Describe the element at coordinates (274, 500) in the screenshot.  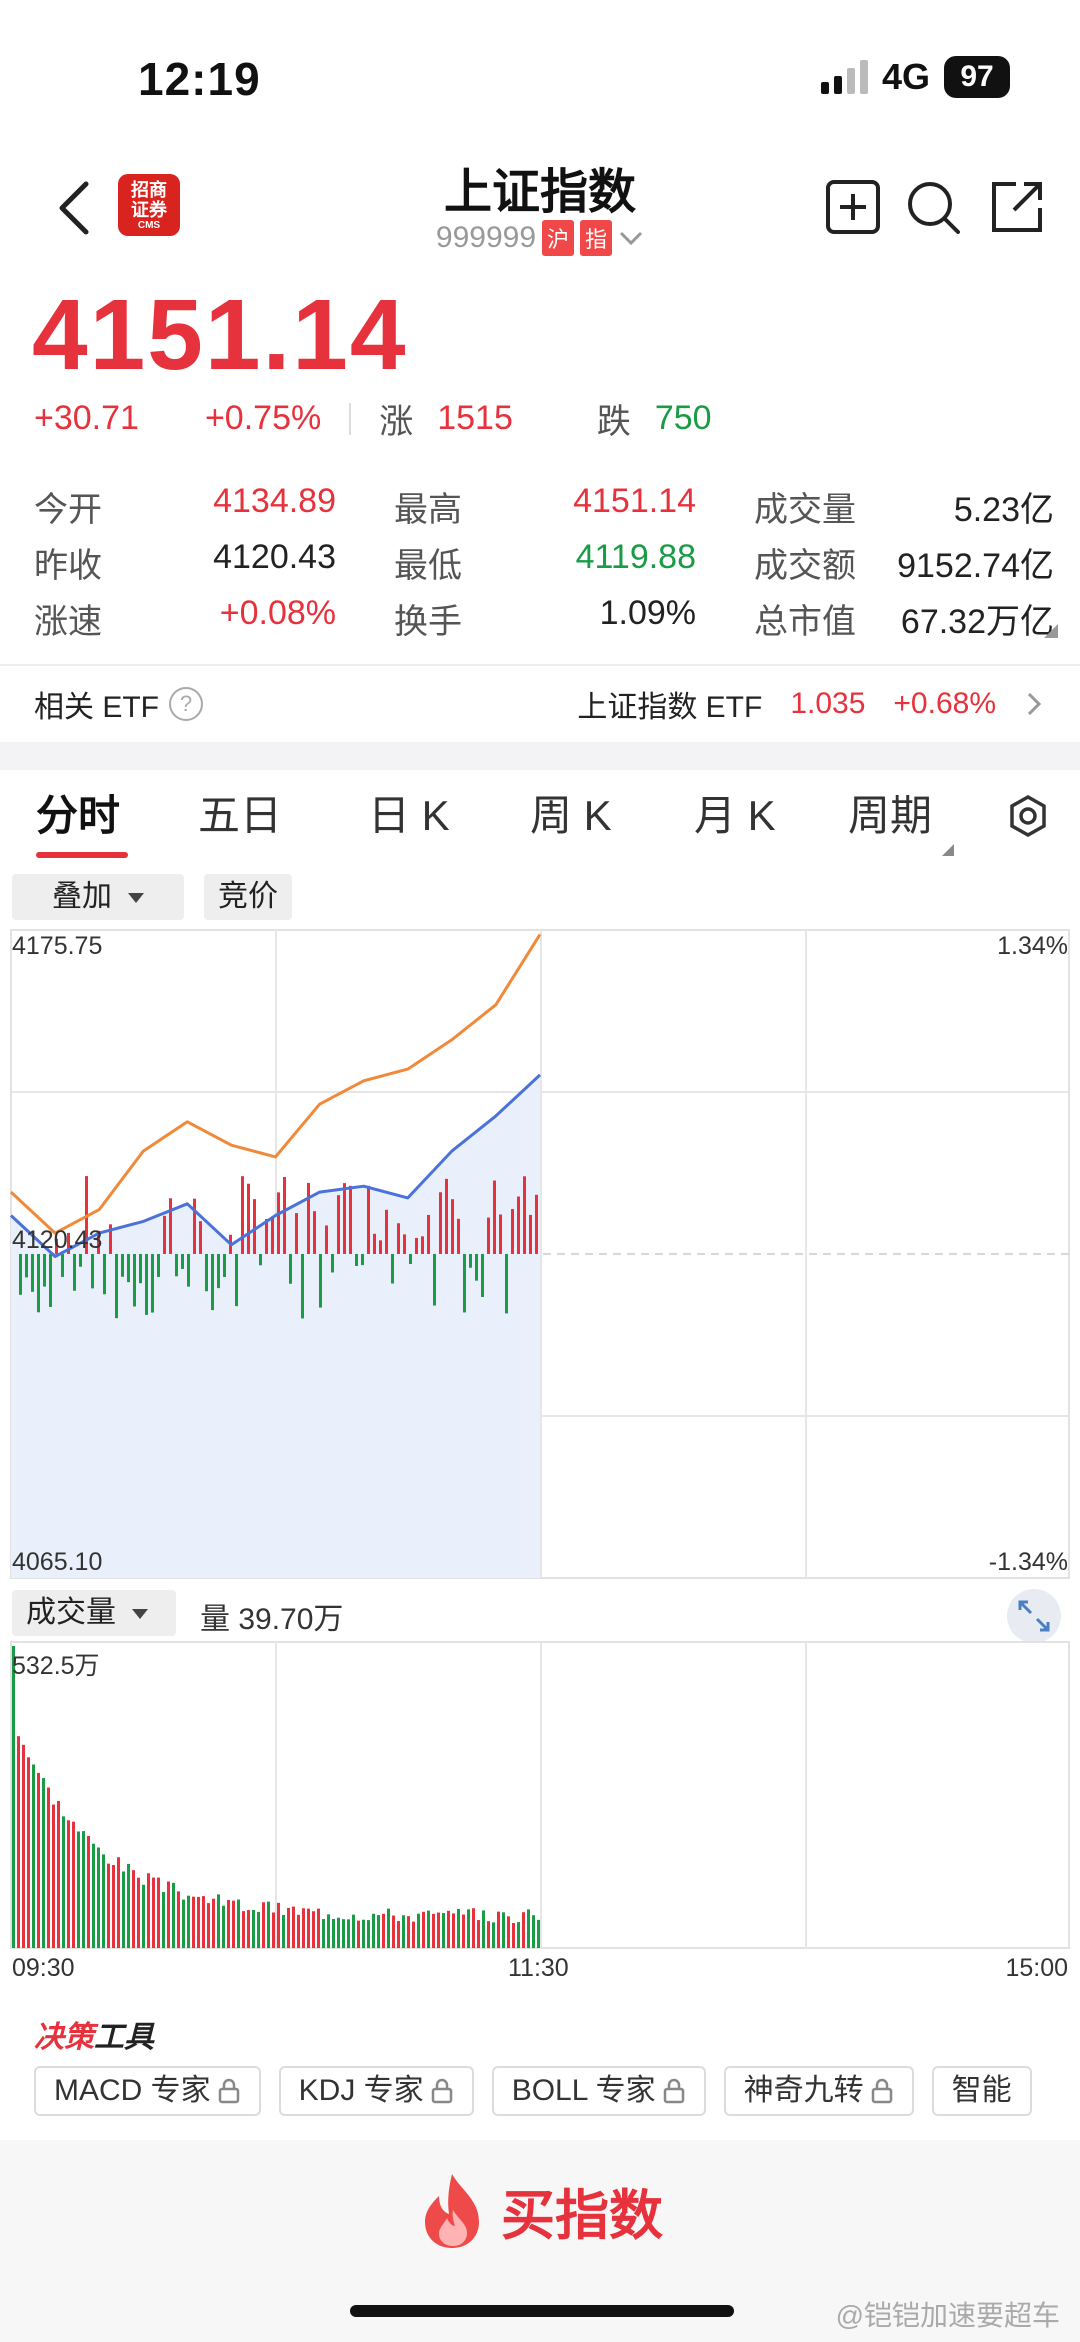
I see `stat-open: 4134.89` at that location.